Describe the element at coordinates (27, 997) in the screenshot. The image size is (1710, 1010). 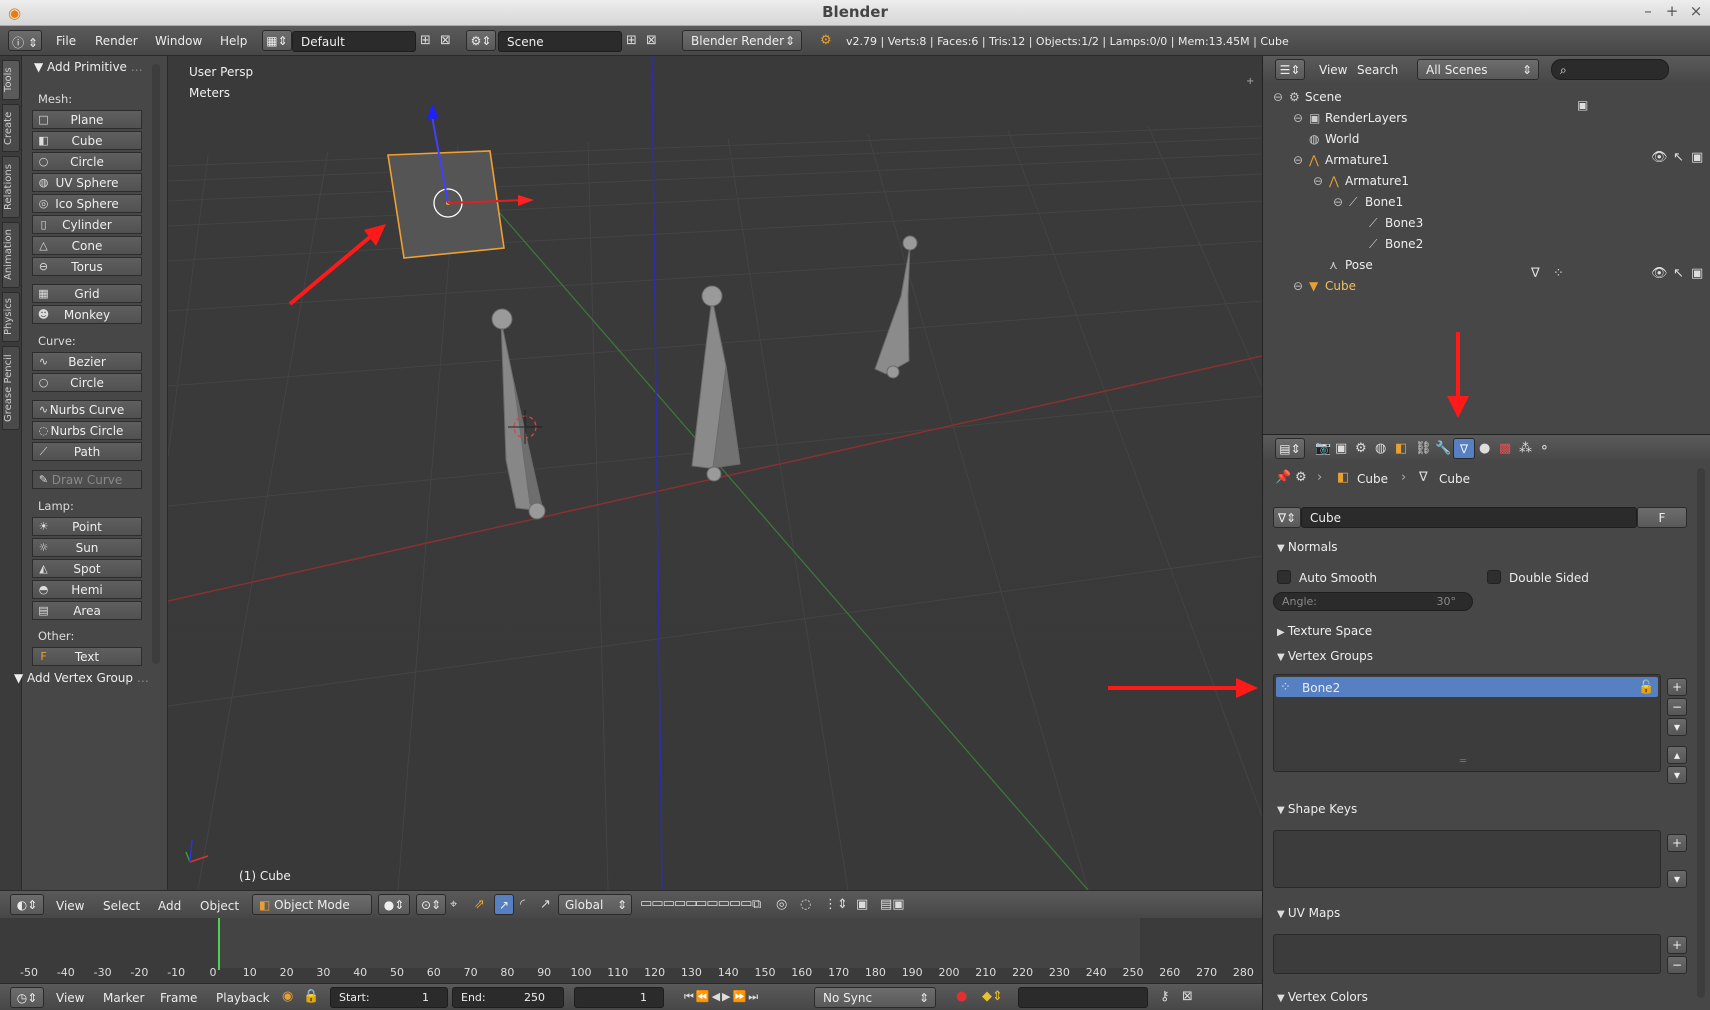
I see `editor-type-timeline-icon: ◷⇕` at that location.